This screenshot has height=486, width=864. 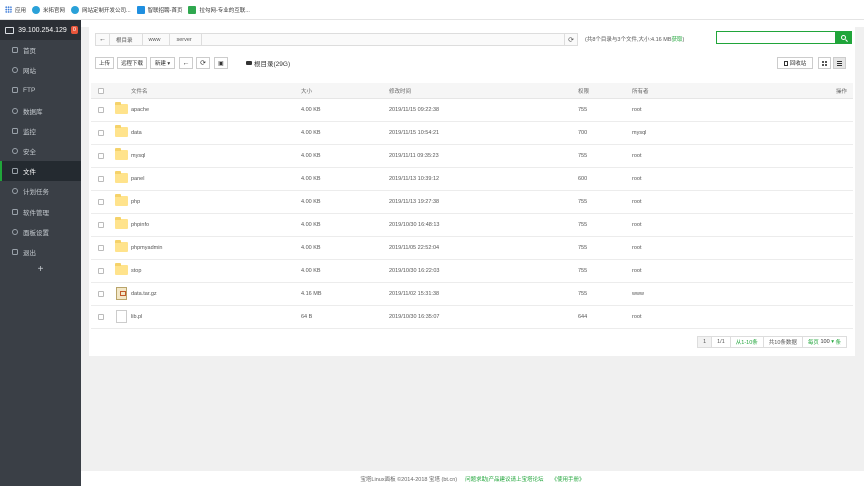 What do you see at coordinates (137, 179) in the screenshot?
I see `file-name: panel` at bounding box center [137, 179].